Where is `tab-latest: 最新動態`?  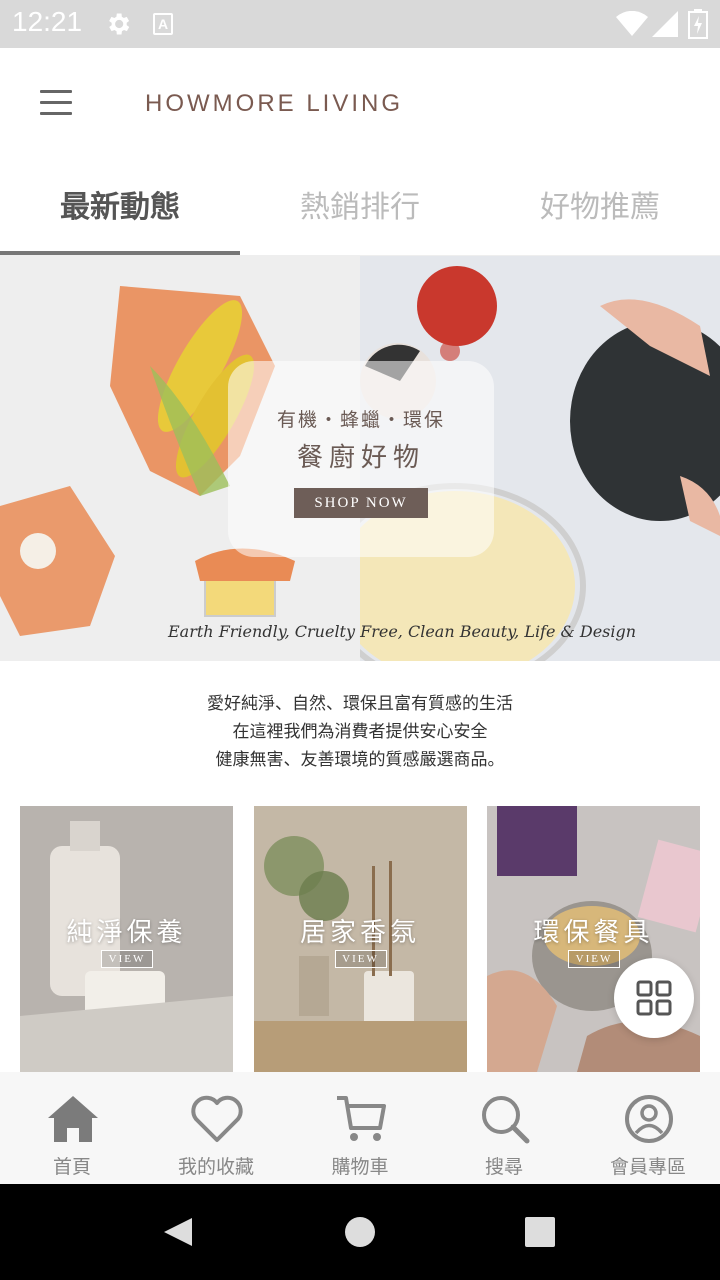
tab-latest: 最新動態 is located at coordinates (120, 207).